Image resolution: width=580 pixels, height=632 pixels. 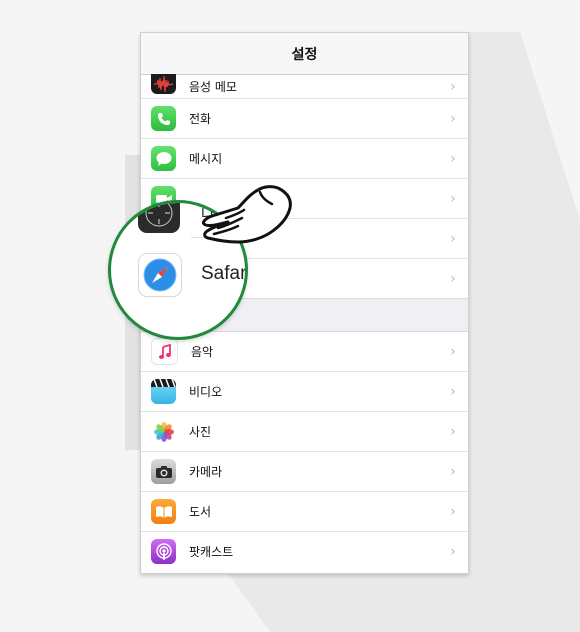 I want to click on settings-row-label: 사진, so click(x=200, y=432).